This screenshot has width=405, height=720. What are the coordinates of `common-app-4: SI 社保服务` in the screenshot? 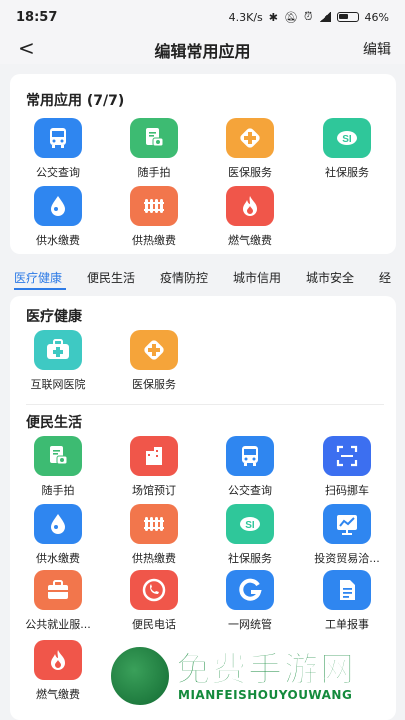 It's located at (347, 149).